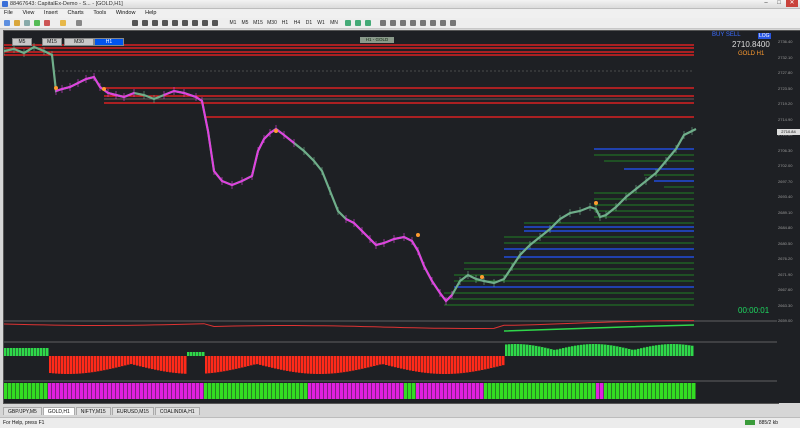 The height and width of the screenshot is (428, 800). Describe the element at coordinates (779, 3) in the screenshot. I see `maximize-button: □` at that location.